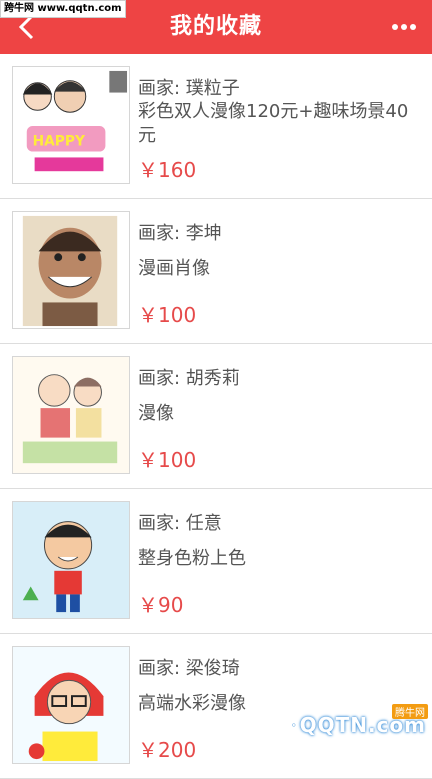 The width and height of the screenshot is (432, 779). Describe the element at coordinates (59, 142) in the screenshot. I see `svg-text: HAPPY` at that location.